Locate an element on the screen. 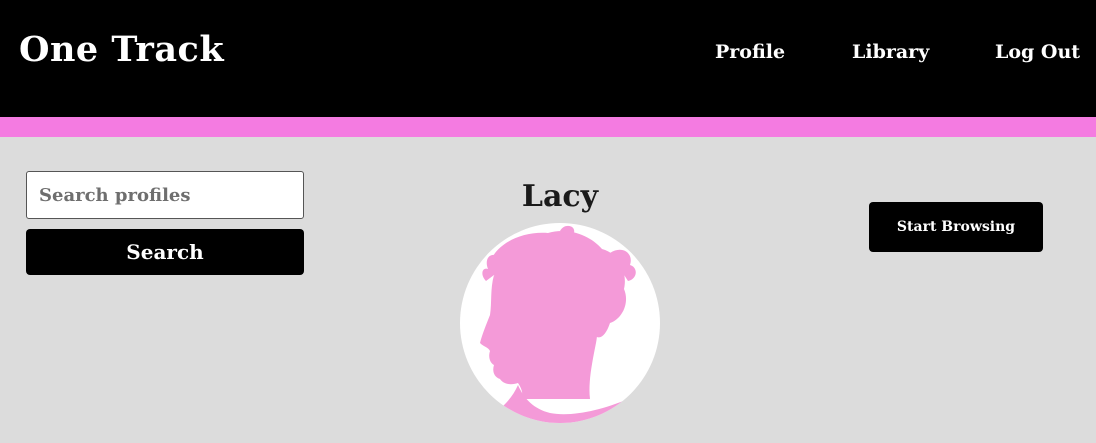 Image resolution: width=1096 pixels, height=443 pixels. search-button: Search is located at coordinates (165, 252).